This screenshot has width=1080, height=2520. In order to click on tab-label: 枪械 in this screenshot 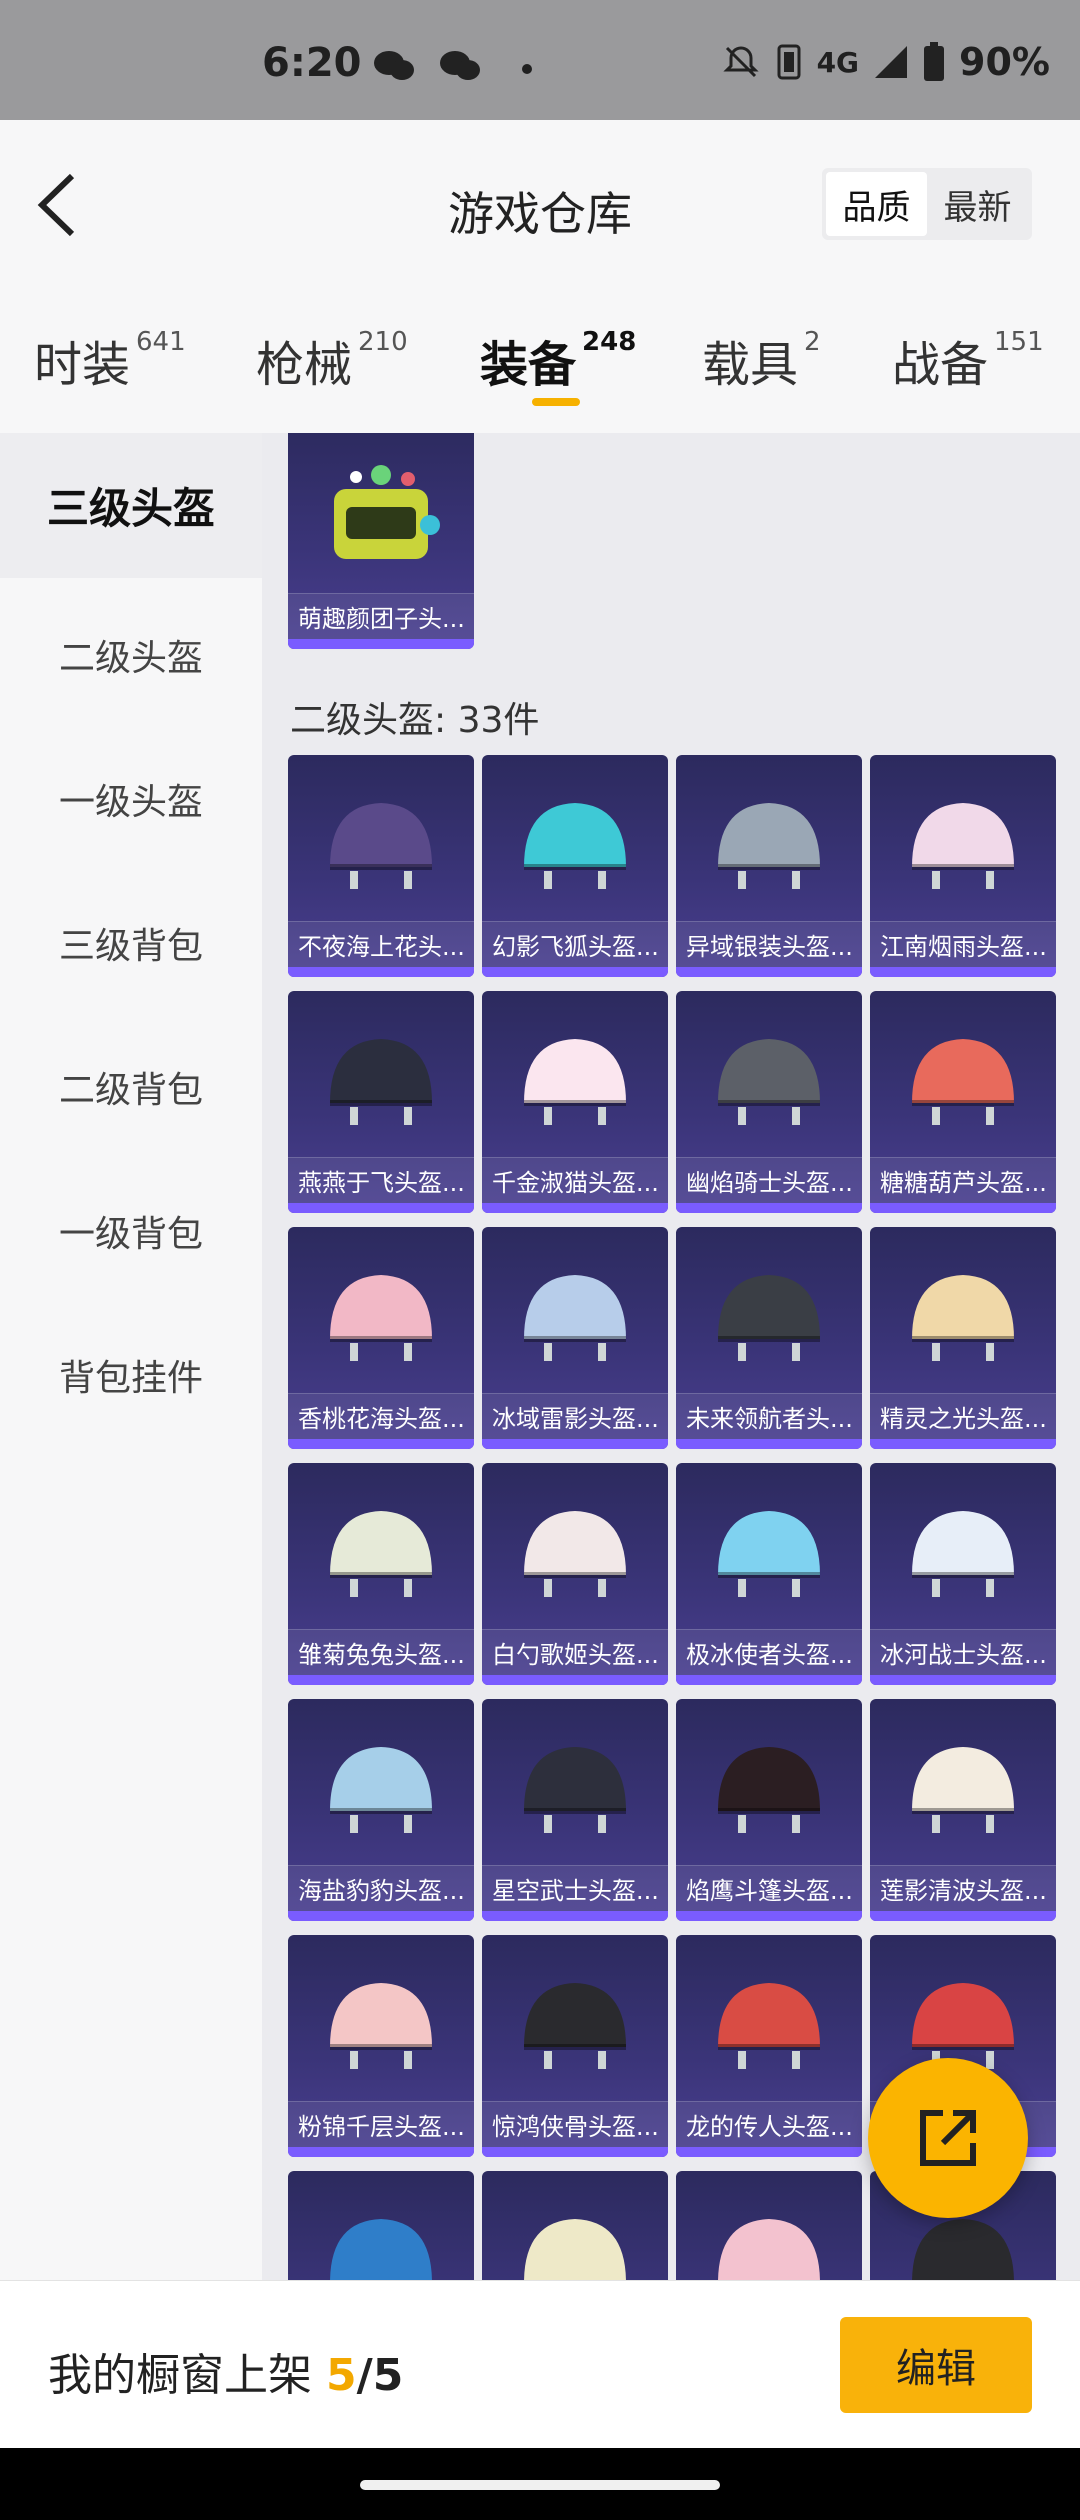, I will do `click(304, 365)`.